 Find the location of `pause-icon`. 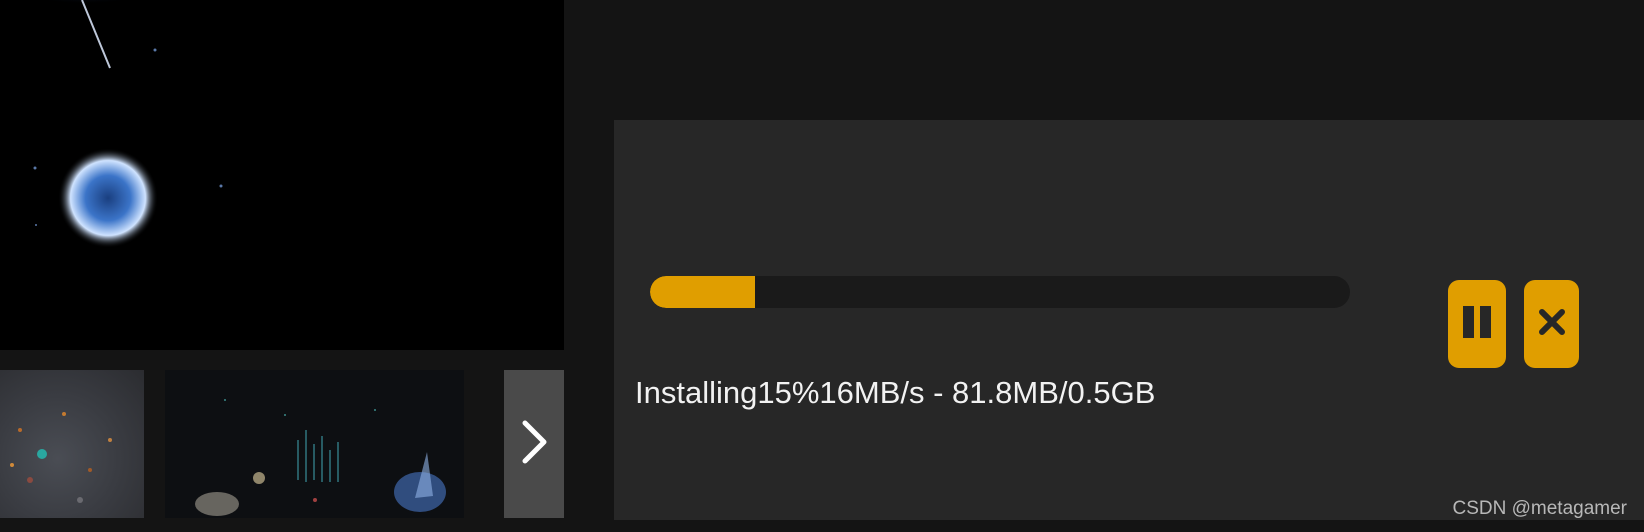

pause-icon is located at coordinates (1477, 324).